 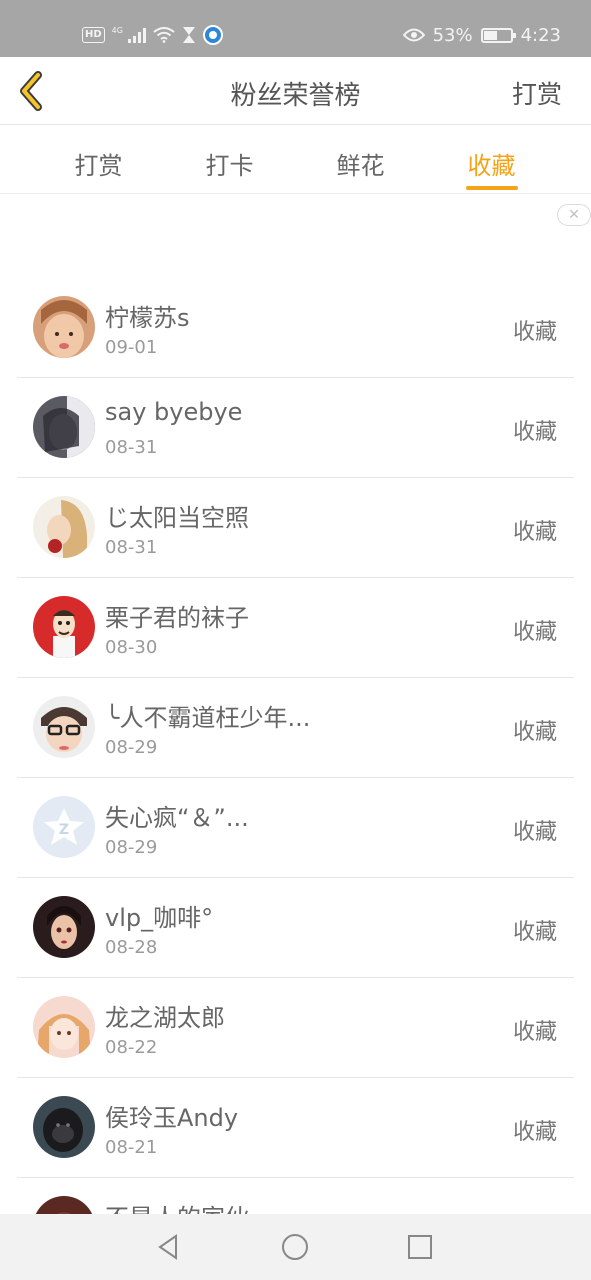 I want to click on status-right-icons: 53% 4:23, so click(x=481, y=35).